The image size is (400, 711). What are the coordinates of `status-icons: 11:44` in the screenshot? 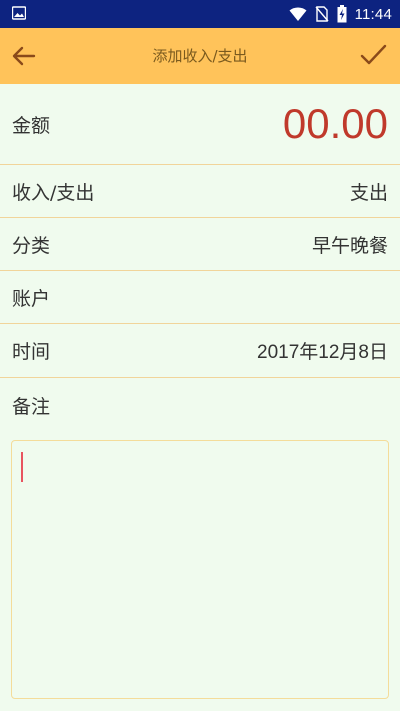 It's located at (340, 14).